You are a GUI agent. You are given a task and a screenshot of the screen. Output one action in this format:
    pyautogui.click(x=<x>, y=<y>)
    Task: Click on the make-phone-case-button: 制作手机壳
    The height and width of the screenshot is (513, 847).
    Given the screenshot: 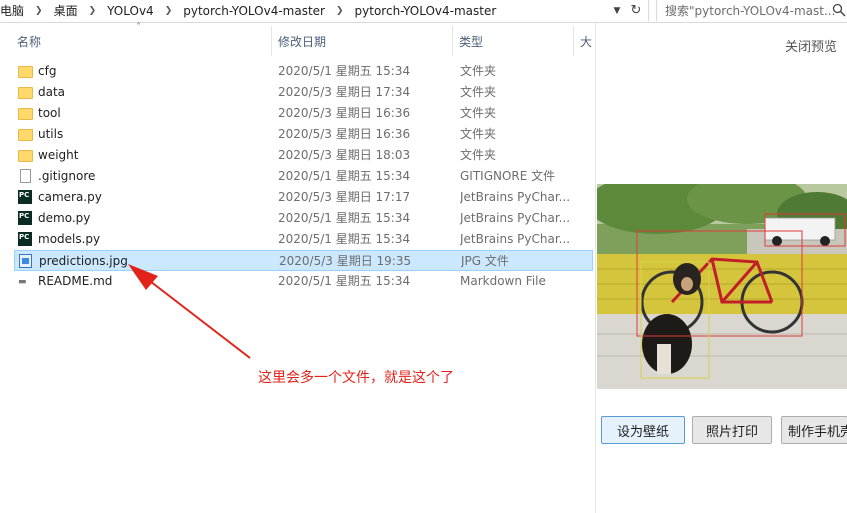 What is the action you would take?
    pyautogui.click(x=814, y=430)
    